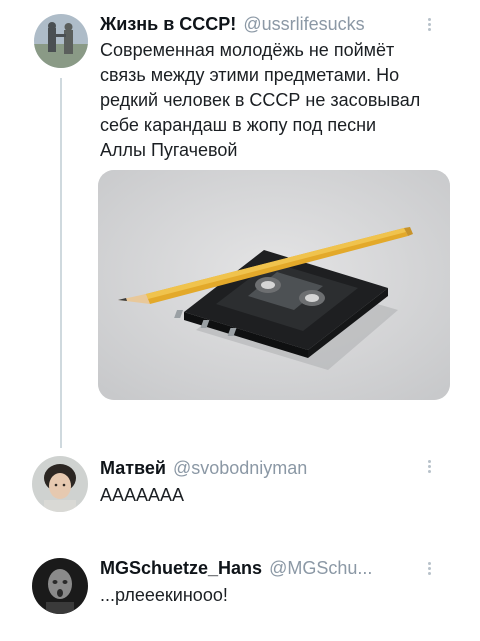  What do you see at coordinates (169, 150) in the screenshot?
I see `tweet-text-line: Аллы Пугачевой` at bounding box center [169, 150].